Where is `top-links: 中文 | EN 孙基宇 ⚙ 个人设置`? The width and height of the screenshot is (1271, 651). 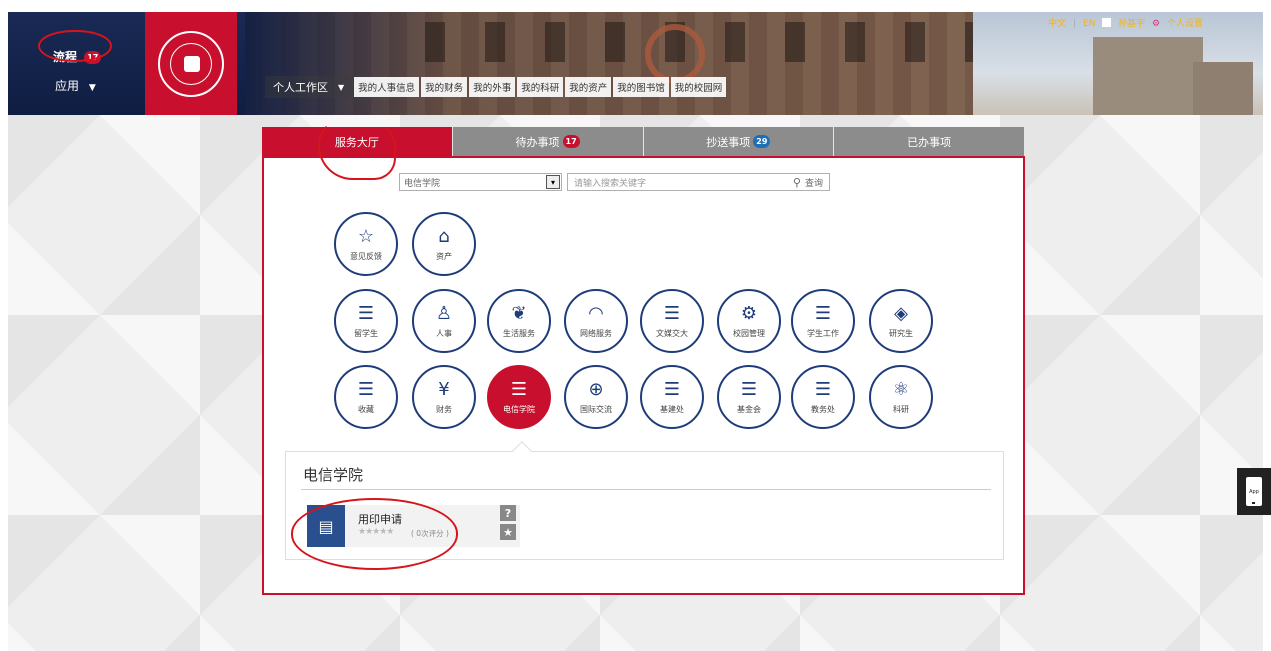 top-links: 中文 | EN 孙基宇 ⚙ 个人设置 is located at coordinates (1123, 22).